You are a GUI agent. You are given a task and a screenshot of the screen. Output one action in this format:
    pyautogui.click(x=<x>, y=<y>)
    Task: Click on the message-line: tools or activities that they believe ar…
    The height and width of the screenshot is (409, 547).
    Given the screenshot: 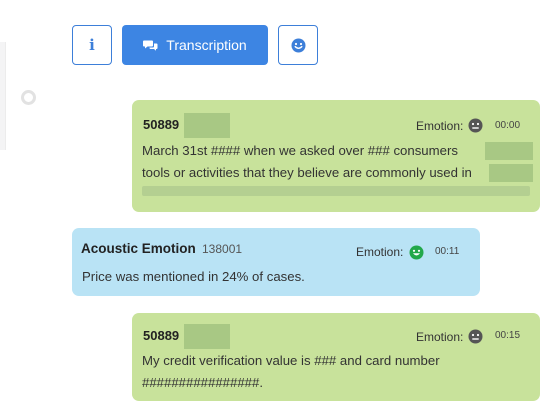 What is the action you would take?
    pyautogui.click(x=307, y=172)
    